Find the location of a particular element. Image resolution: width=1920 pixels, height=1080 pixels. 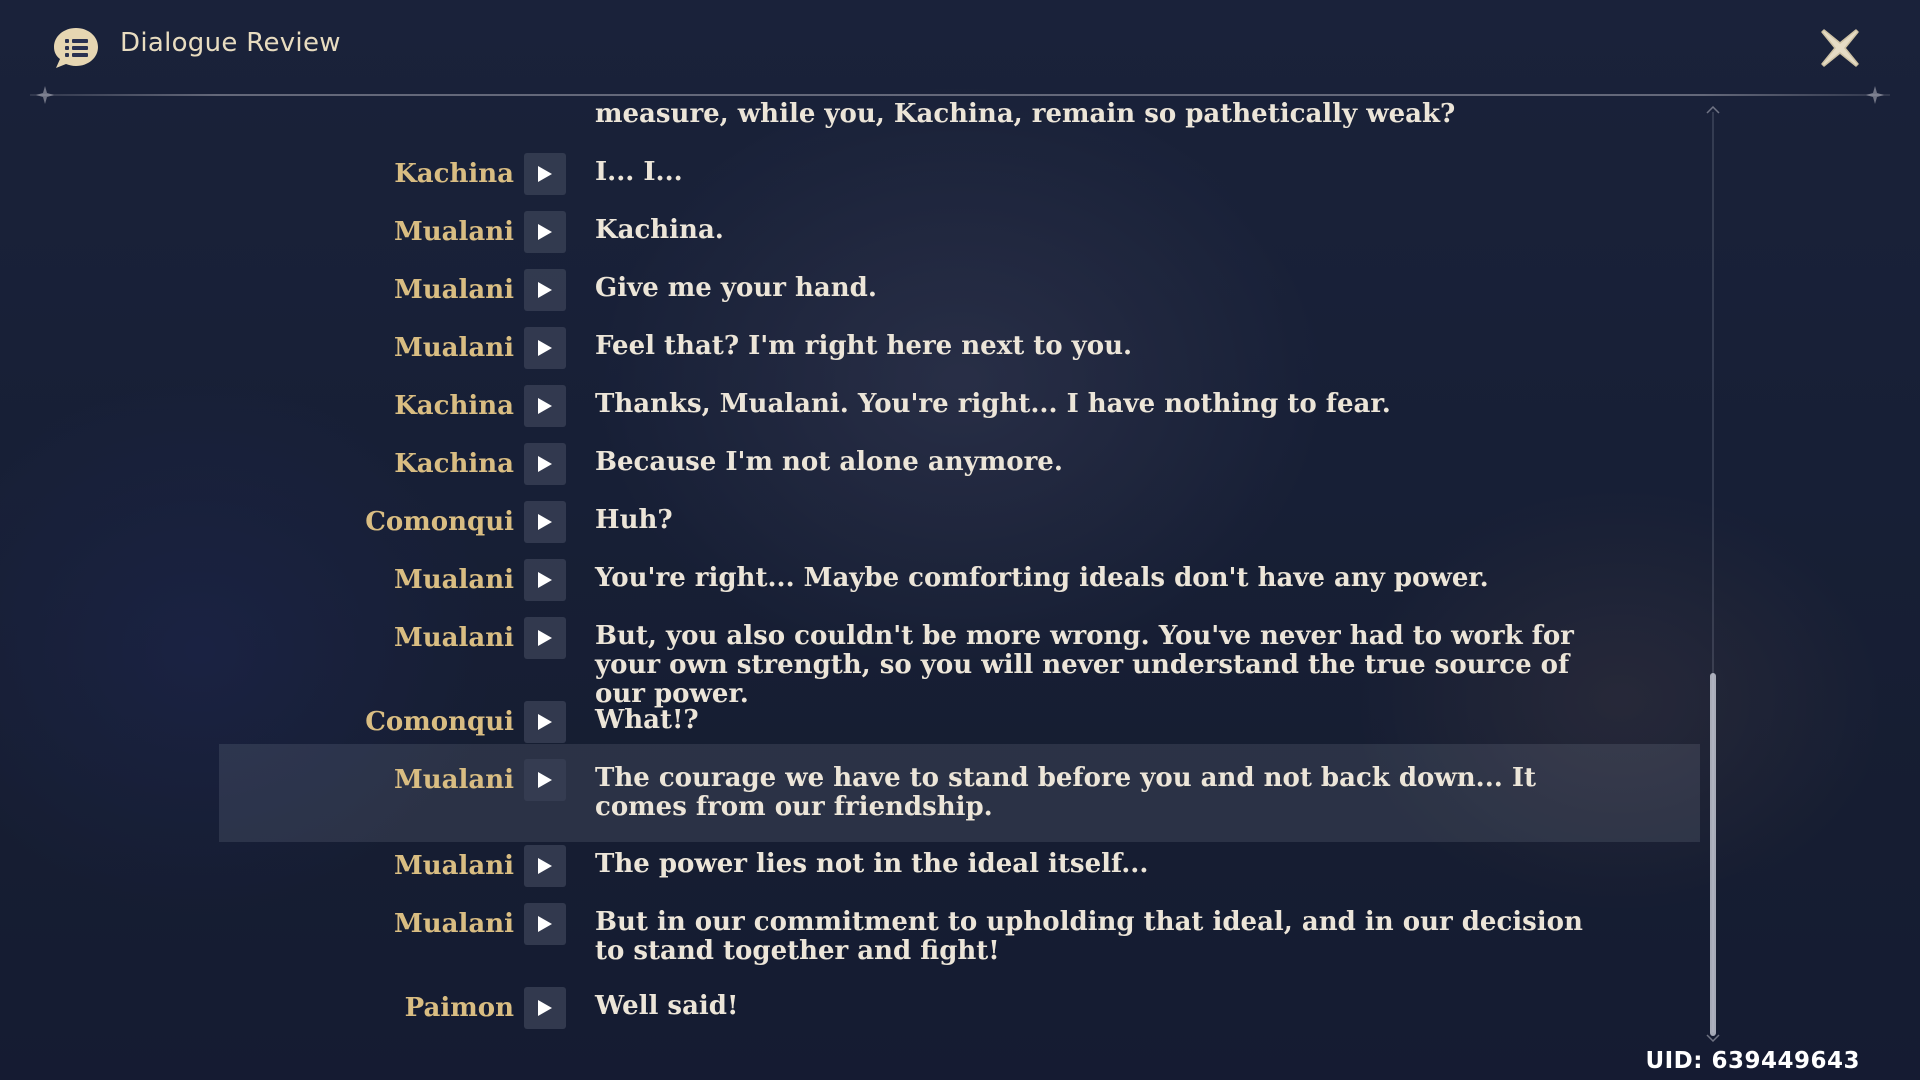

dialogue-row: Paimon Well said! is located at coordinates (860, 1008).